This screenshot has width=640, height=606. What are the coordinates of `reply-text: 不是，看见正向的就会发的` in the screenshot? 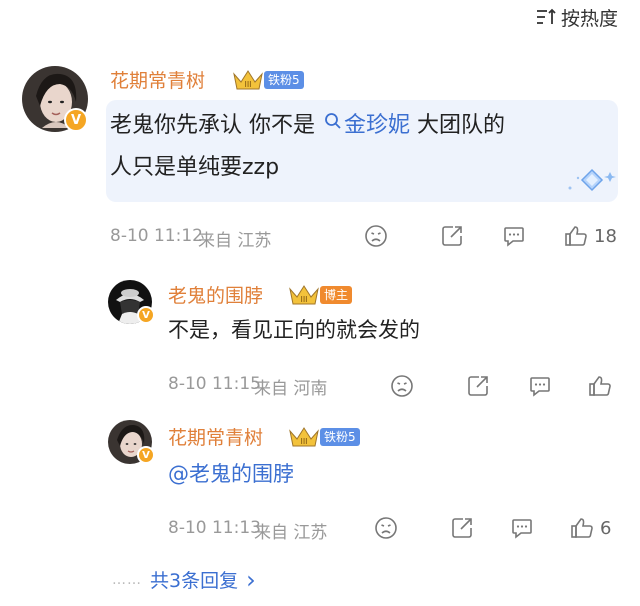 It's located at (294, 330).